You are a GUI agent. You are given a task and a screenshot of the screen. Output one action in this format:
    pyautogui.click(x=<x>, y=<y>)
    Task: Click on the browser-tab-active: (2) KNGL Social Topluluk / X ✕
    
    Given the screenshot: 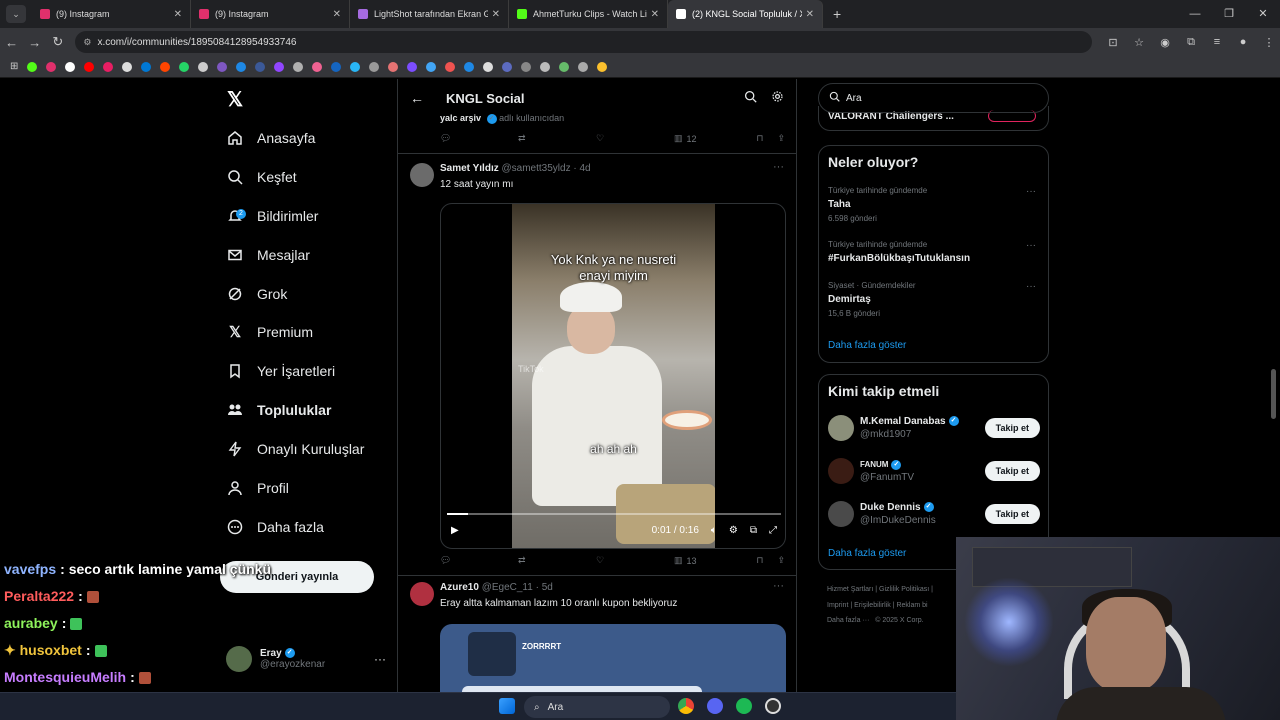 What is the action you would take?
    pyautogui.click(x=745, y=14)
    